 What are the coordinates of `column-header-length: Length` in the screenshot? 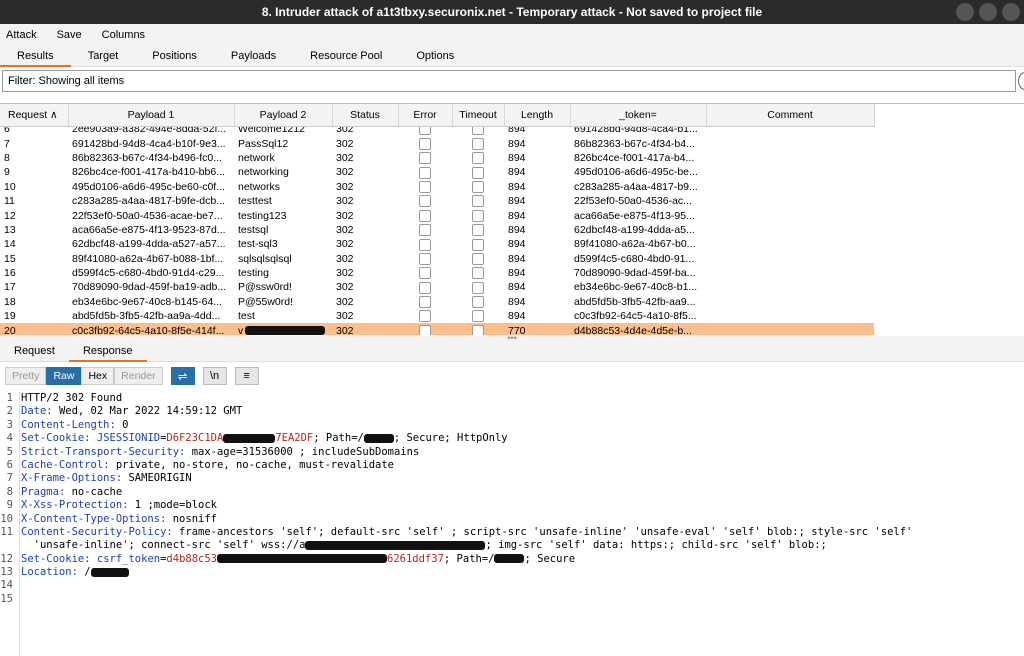 It's located at (537, 115).